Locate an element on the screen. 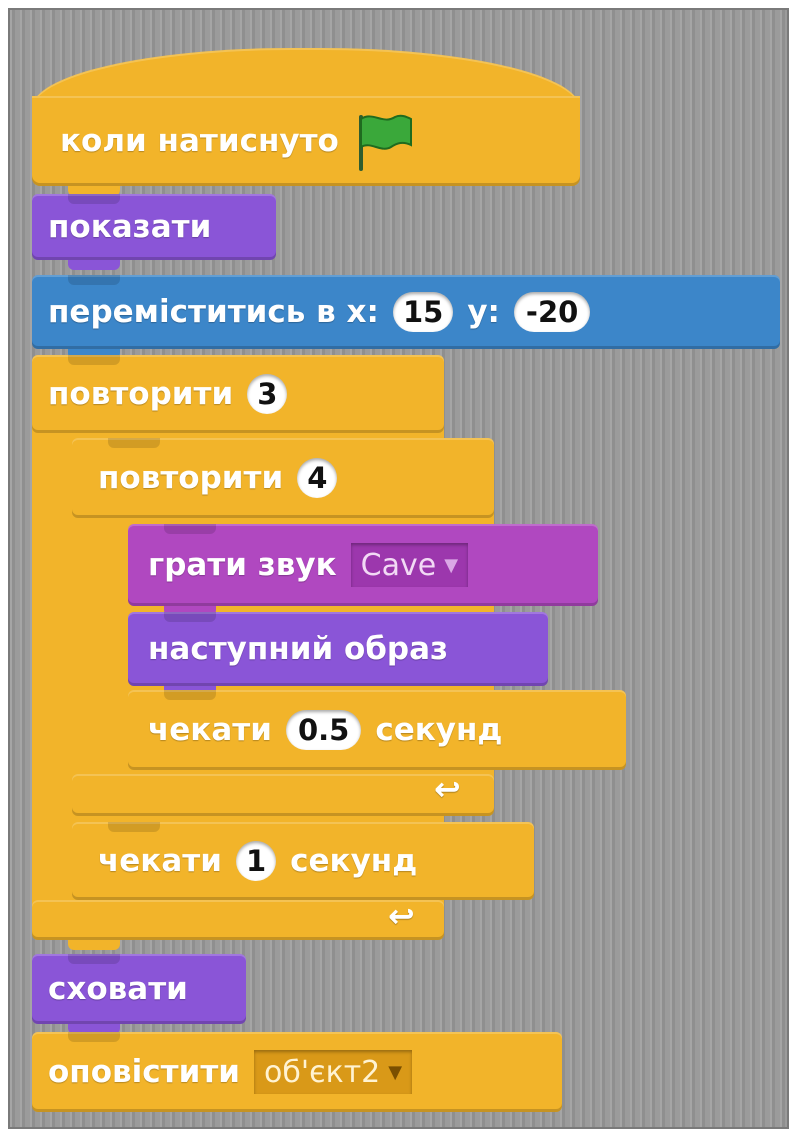 This screenshot has height=1137, width=797. next-costume-block: наступний образ is located at coordinates (338, 654).